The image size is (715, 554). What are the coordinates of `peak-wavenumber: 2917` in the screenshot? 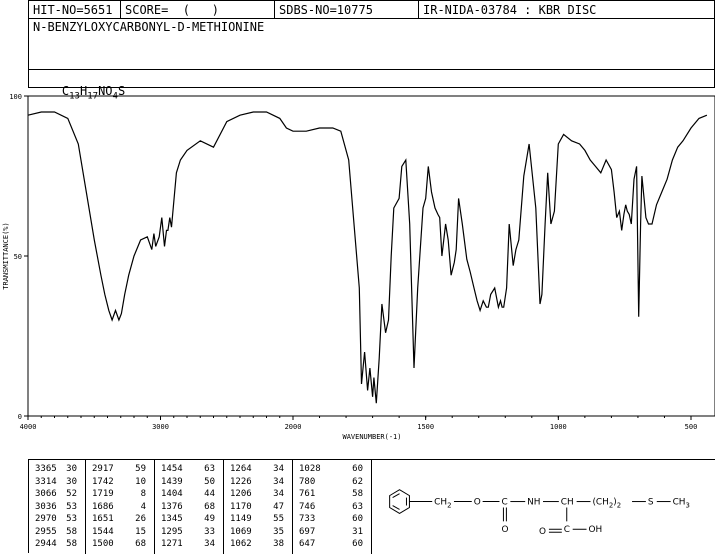 It's located at (103, 469).